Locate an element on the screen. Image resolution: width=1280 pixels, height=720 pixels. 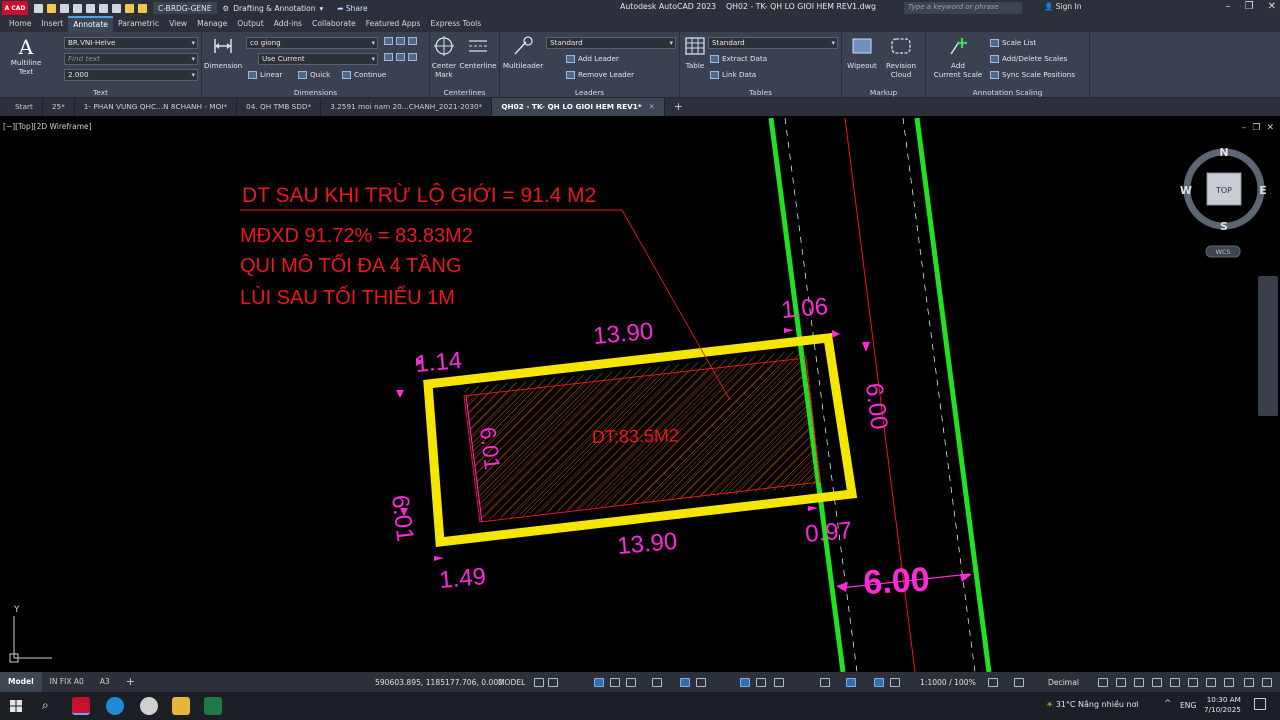
close-button: ✕ is located at coordinates (1272, 6).